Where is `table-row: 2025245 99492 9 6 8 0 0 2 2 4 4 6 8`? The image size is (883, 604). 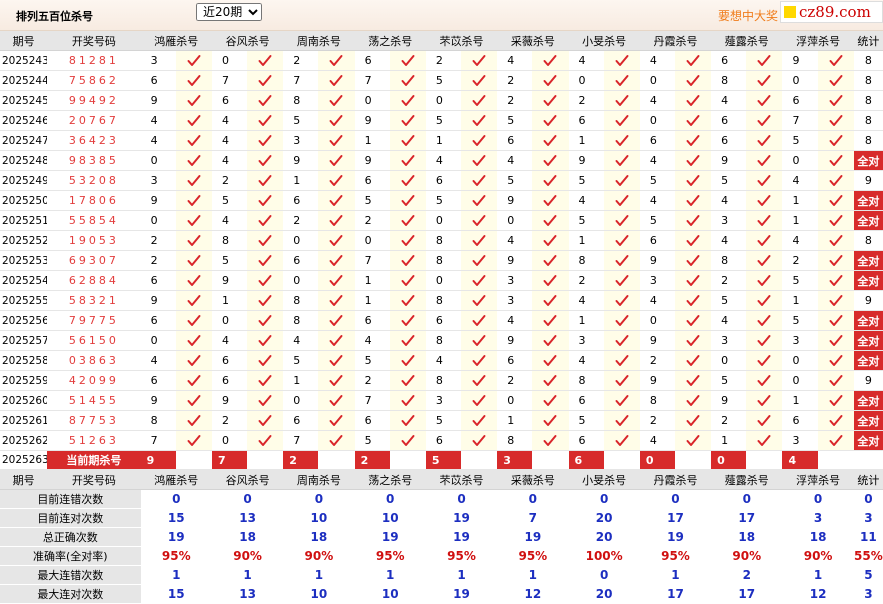 table-row: 2025245 99492 9 6 8 0 0 2 2 4 4 6 8 is located at coordinates (441, 100).